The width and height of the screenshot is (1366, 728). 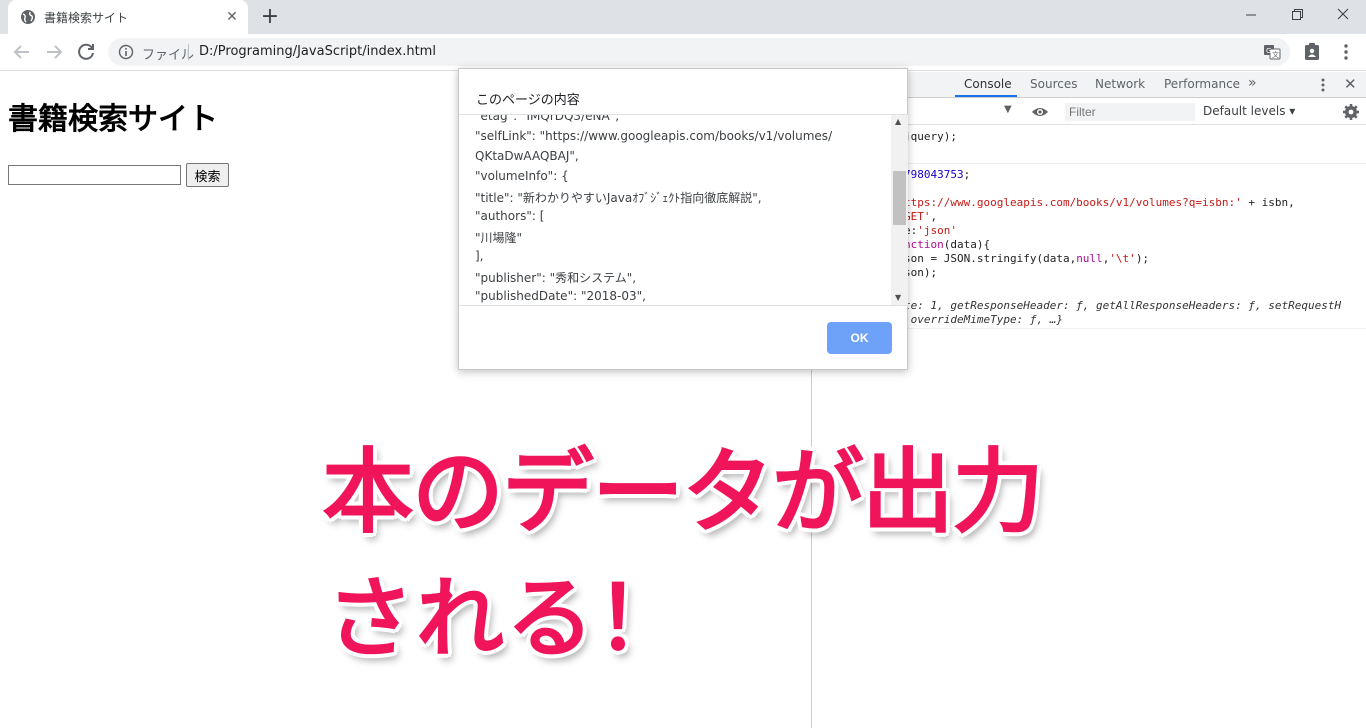 What do you see at coordinates (86, 52) in the screenshot?
I see `reload-icon` at bounding box center [86, 52].